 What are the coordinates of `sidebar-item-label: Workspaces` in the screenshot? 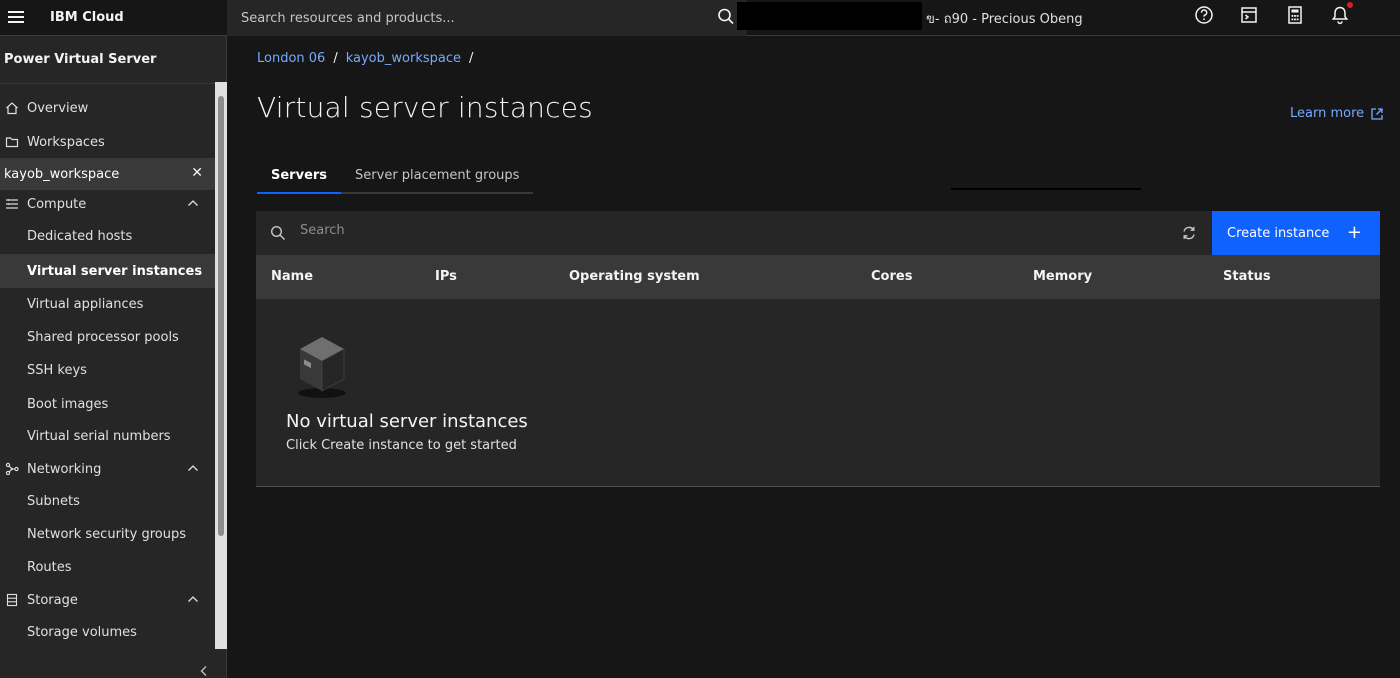 It's located at (66, 142).